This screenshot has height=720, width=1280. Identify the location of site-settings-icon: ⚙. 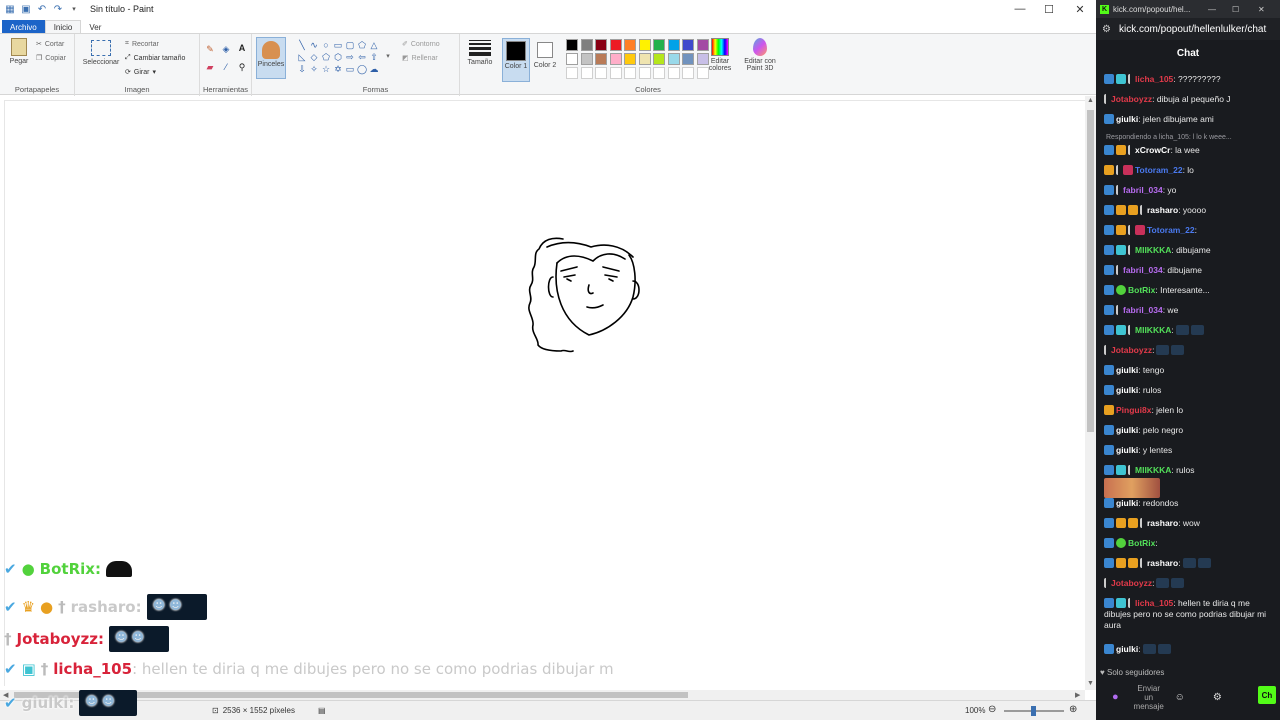
(1106, 29).